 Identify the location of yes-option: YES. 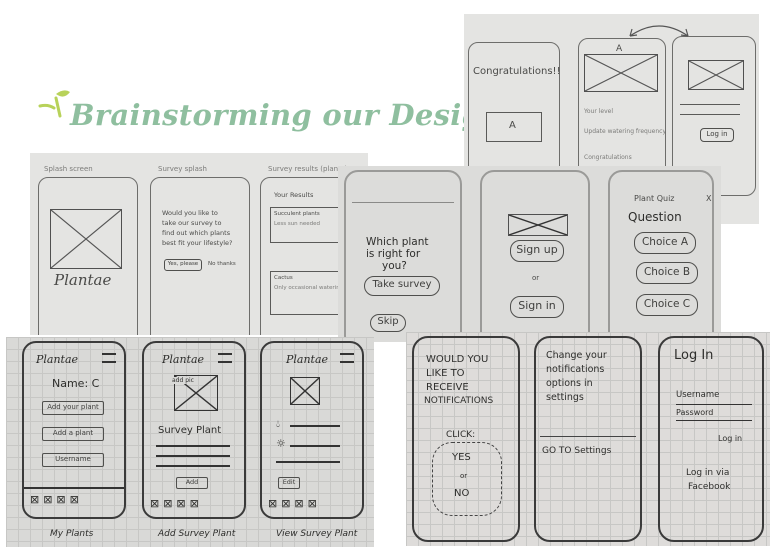
(461, 457).